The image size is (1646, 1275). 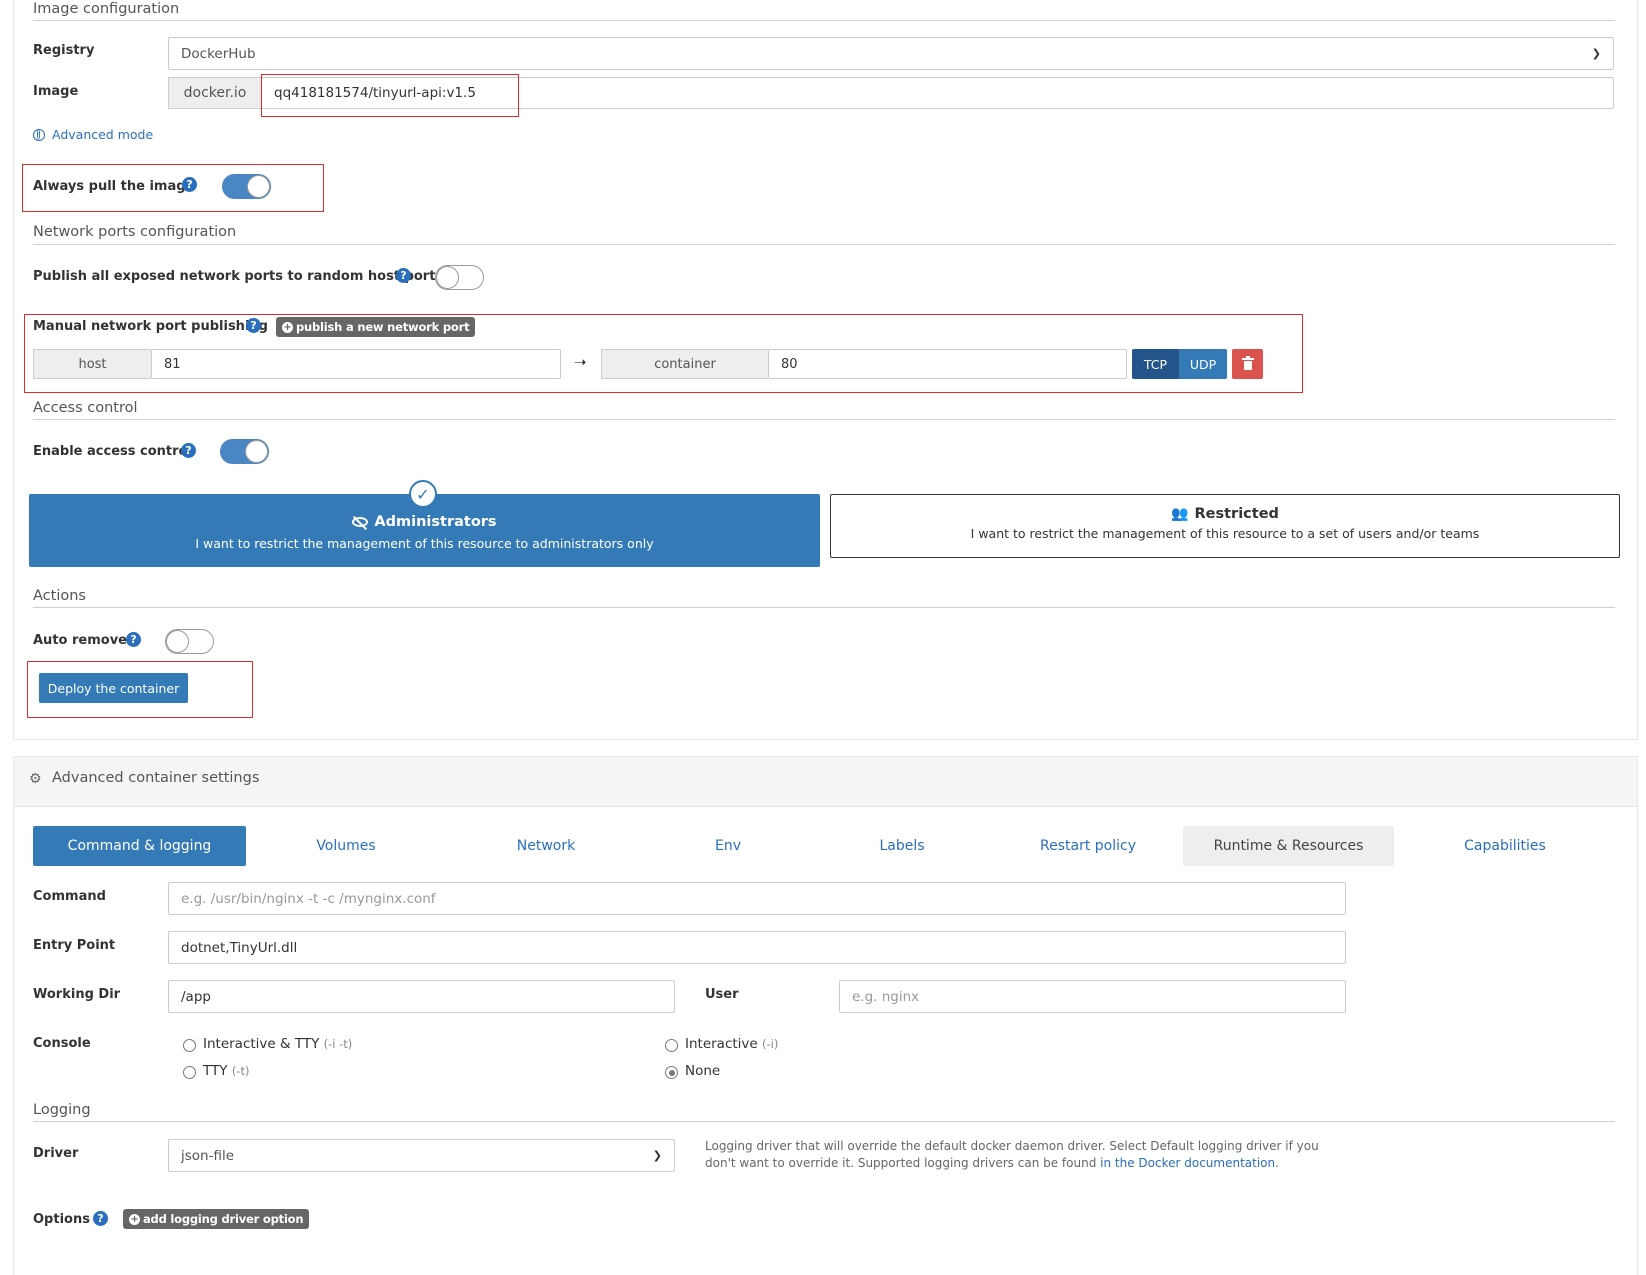 I want to click on registry-select: DockerHub ❯, so click(x=891, y=53).